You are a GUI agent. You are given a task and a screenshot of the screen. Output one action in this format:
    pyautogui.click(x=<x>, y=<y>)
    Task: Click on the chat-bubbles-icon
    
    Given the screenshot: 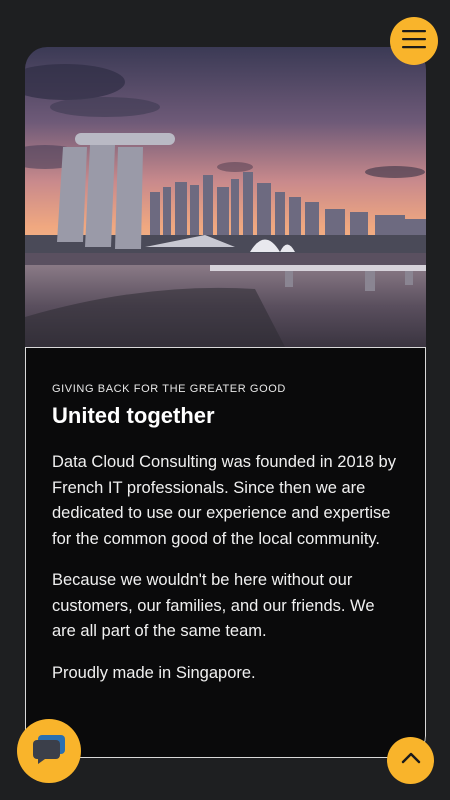 What is the action you would take?
    pyautogui.click(x=49, y=751)
    